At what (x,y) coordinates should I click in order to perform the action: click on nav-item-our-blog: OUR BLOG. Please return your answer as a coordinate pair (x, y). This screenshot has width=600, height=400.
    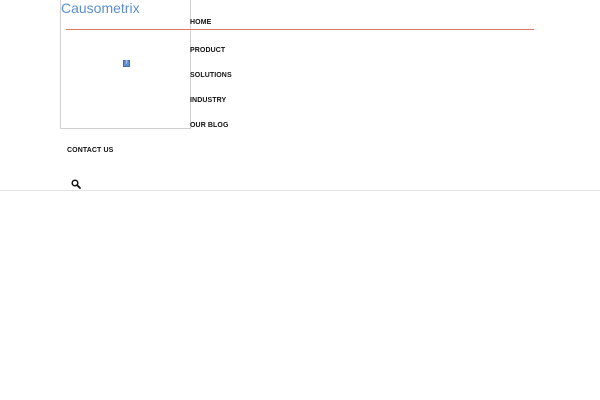
    Looking at the image, I should click on (209, 125).